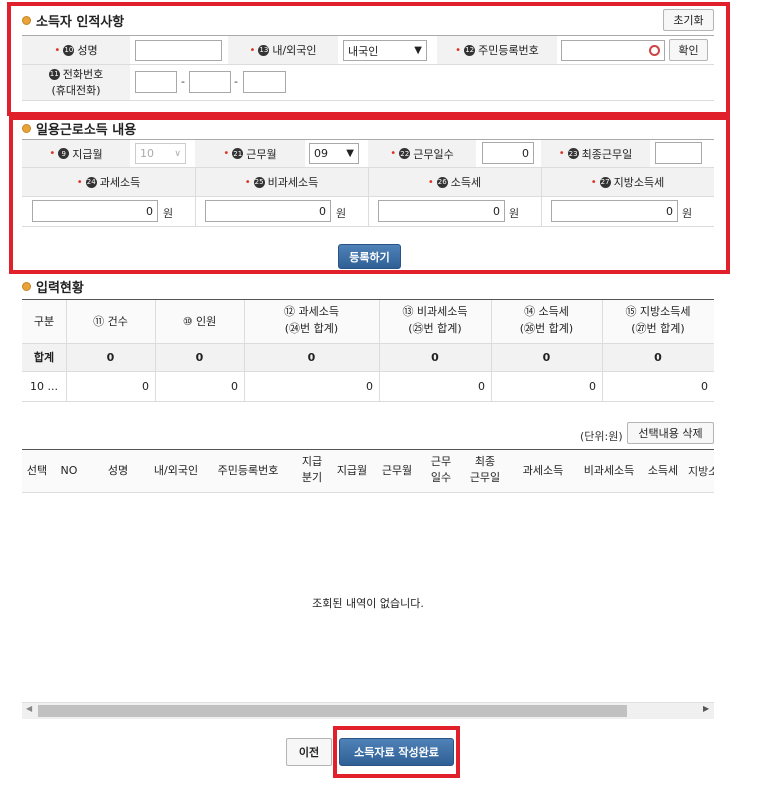 The height and width of the screenshot is (801, 761). What do you see at coordinates (546, 312) in the screenshot?
I see `status-header-incometax: ⑭ 소득세` at bounding box center [546, 312].